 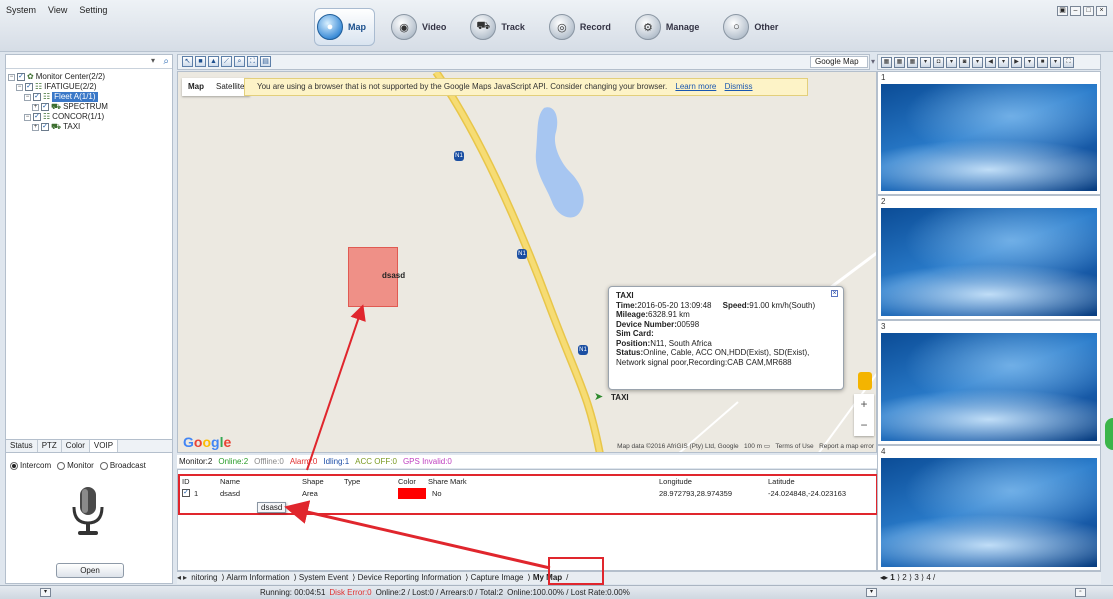 What do you see at coordinates (352, 481) in the screenshot?
I see `col-type: Type` at bounding box center [352, 481].